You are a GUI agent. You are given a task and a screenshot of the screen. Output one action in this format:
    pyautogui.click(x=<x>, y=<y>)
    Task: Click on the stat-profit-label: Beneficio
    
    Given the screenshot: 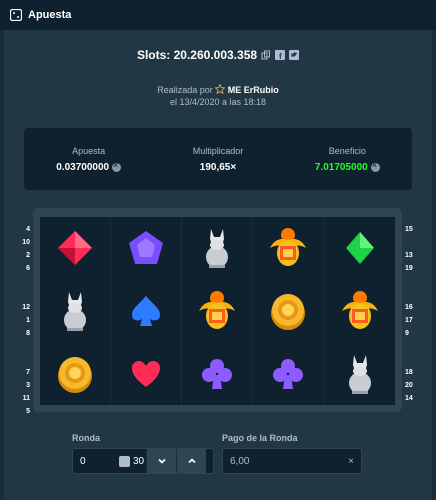 What is the action you would take?
    pyautogui.click(x=347, y=150)
    